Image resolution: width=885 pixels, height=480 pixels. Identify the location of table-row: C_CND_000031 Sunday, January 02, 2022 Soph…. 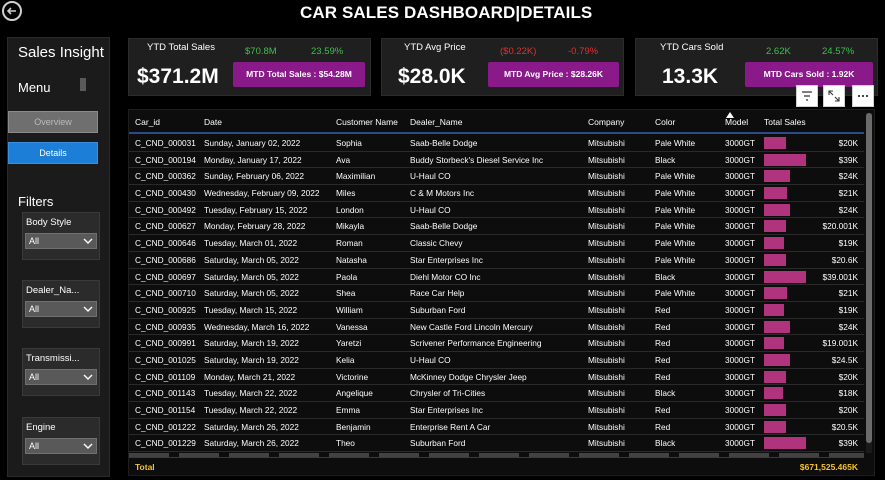
(496, 143).